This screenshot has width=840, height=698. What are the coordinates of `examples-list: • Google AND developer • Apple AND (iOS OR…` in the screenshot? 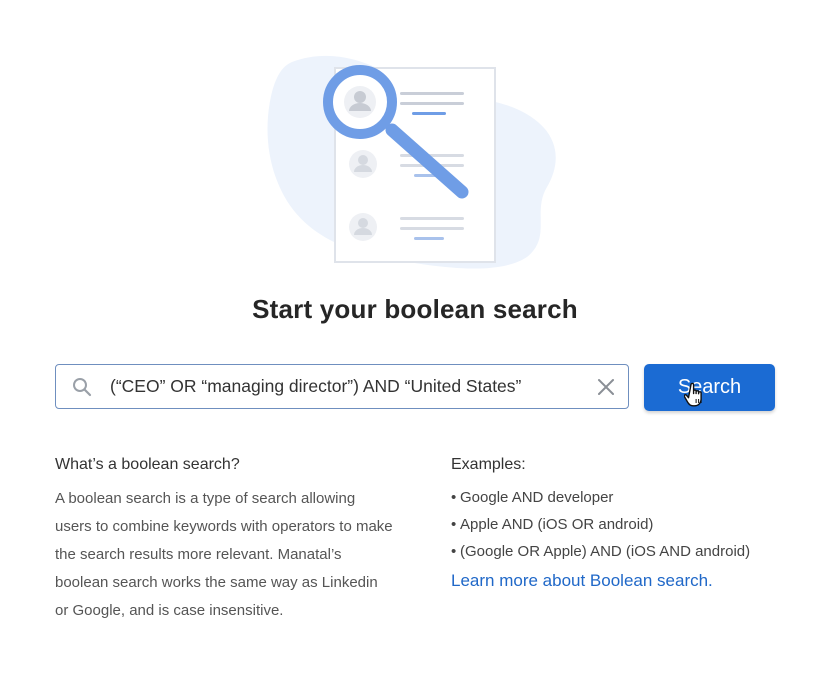 It's located at (631, 524).